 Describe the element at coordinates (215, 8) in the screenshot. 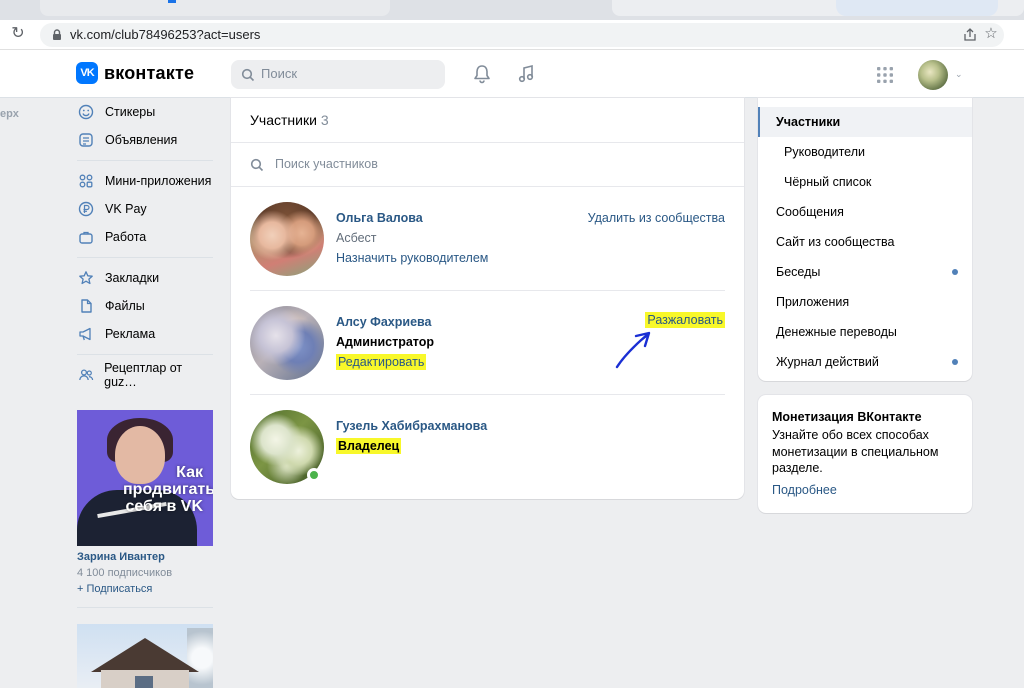

I see `browser-tab` at that location.